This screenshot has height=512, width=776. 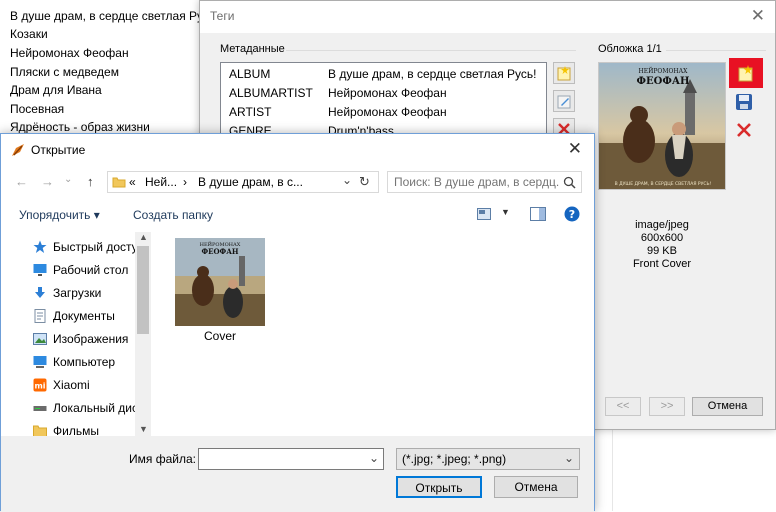 I want to click on save-icon, so click(x=744, y=102).